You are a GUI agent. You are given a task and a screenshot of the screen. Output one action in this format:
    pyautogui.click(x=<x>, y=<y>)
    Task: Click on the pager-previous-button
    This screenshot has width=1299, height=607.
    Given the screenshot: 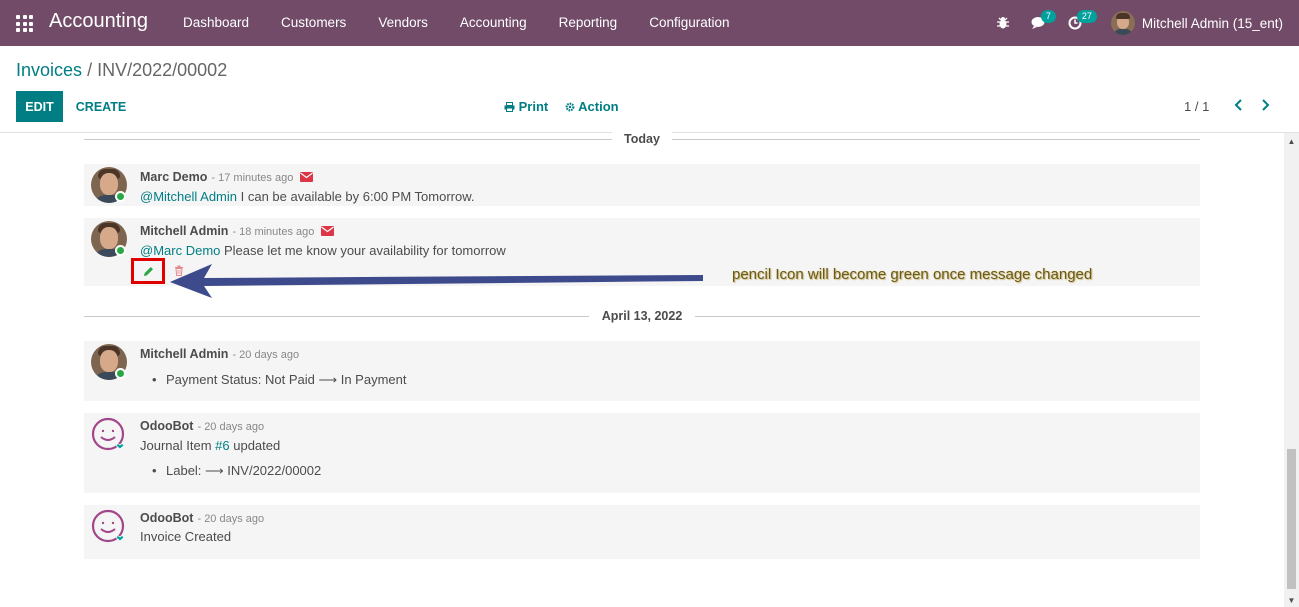 What is the action you would take?
    pyautogui.click(x=1238, y=106)
    